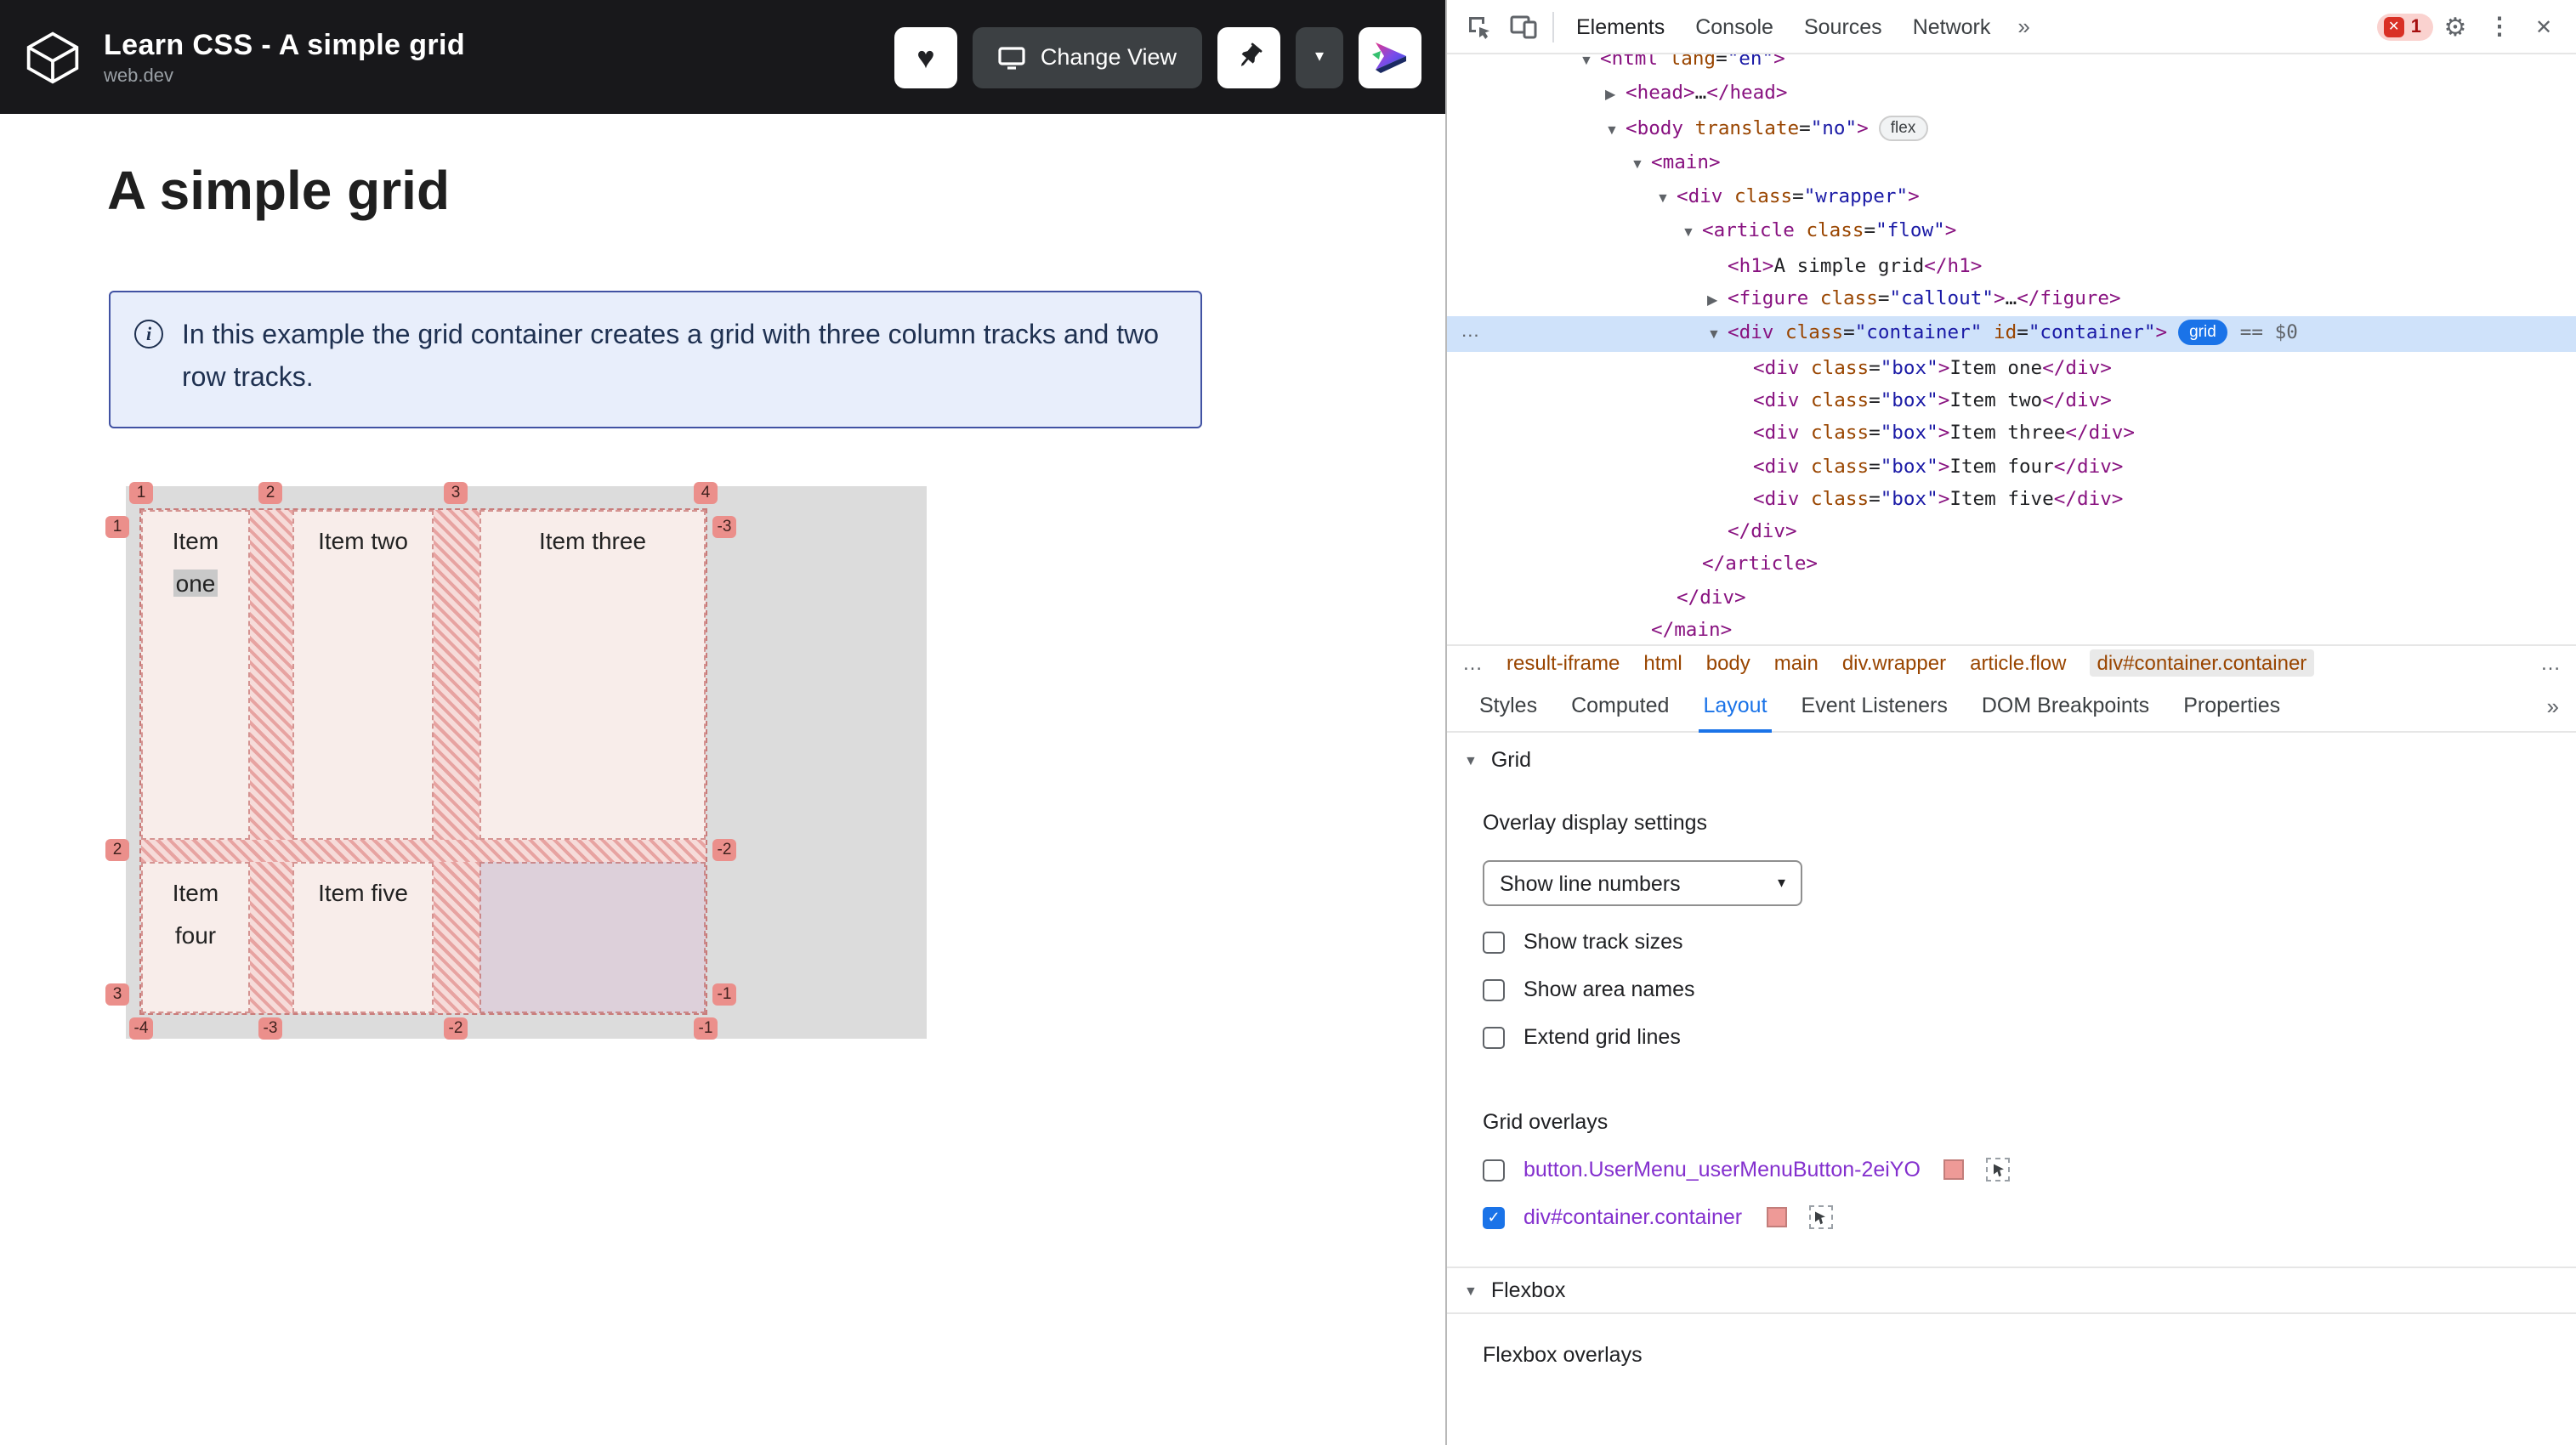  I want to click on tree-row: </article>, so click(2012, 564).